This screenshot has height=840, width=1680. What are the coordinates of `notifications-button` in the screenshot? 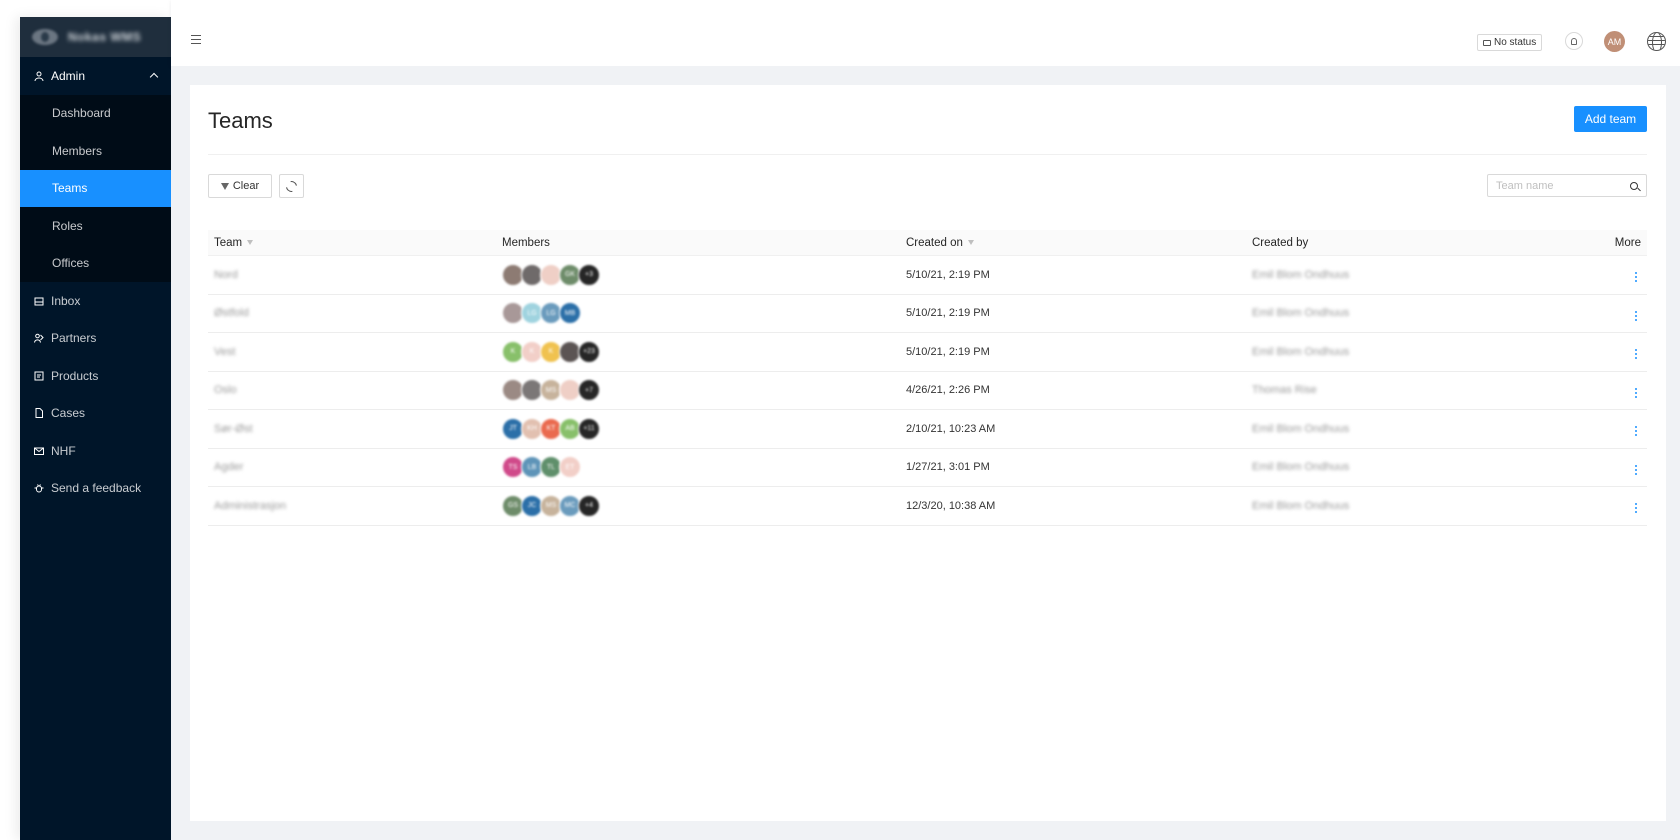 It's located at (1574, 41).